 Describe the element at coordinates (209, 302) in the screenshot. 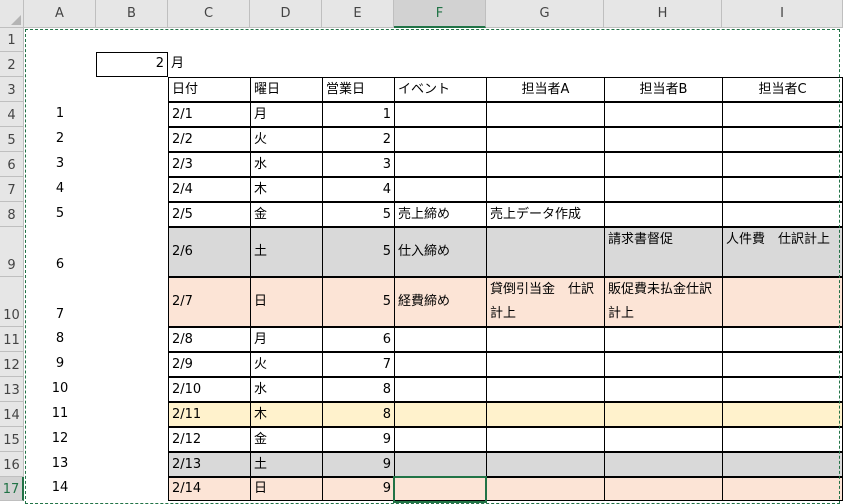

I see `date-cell: 2/7` at that location.